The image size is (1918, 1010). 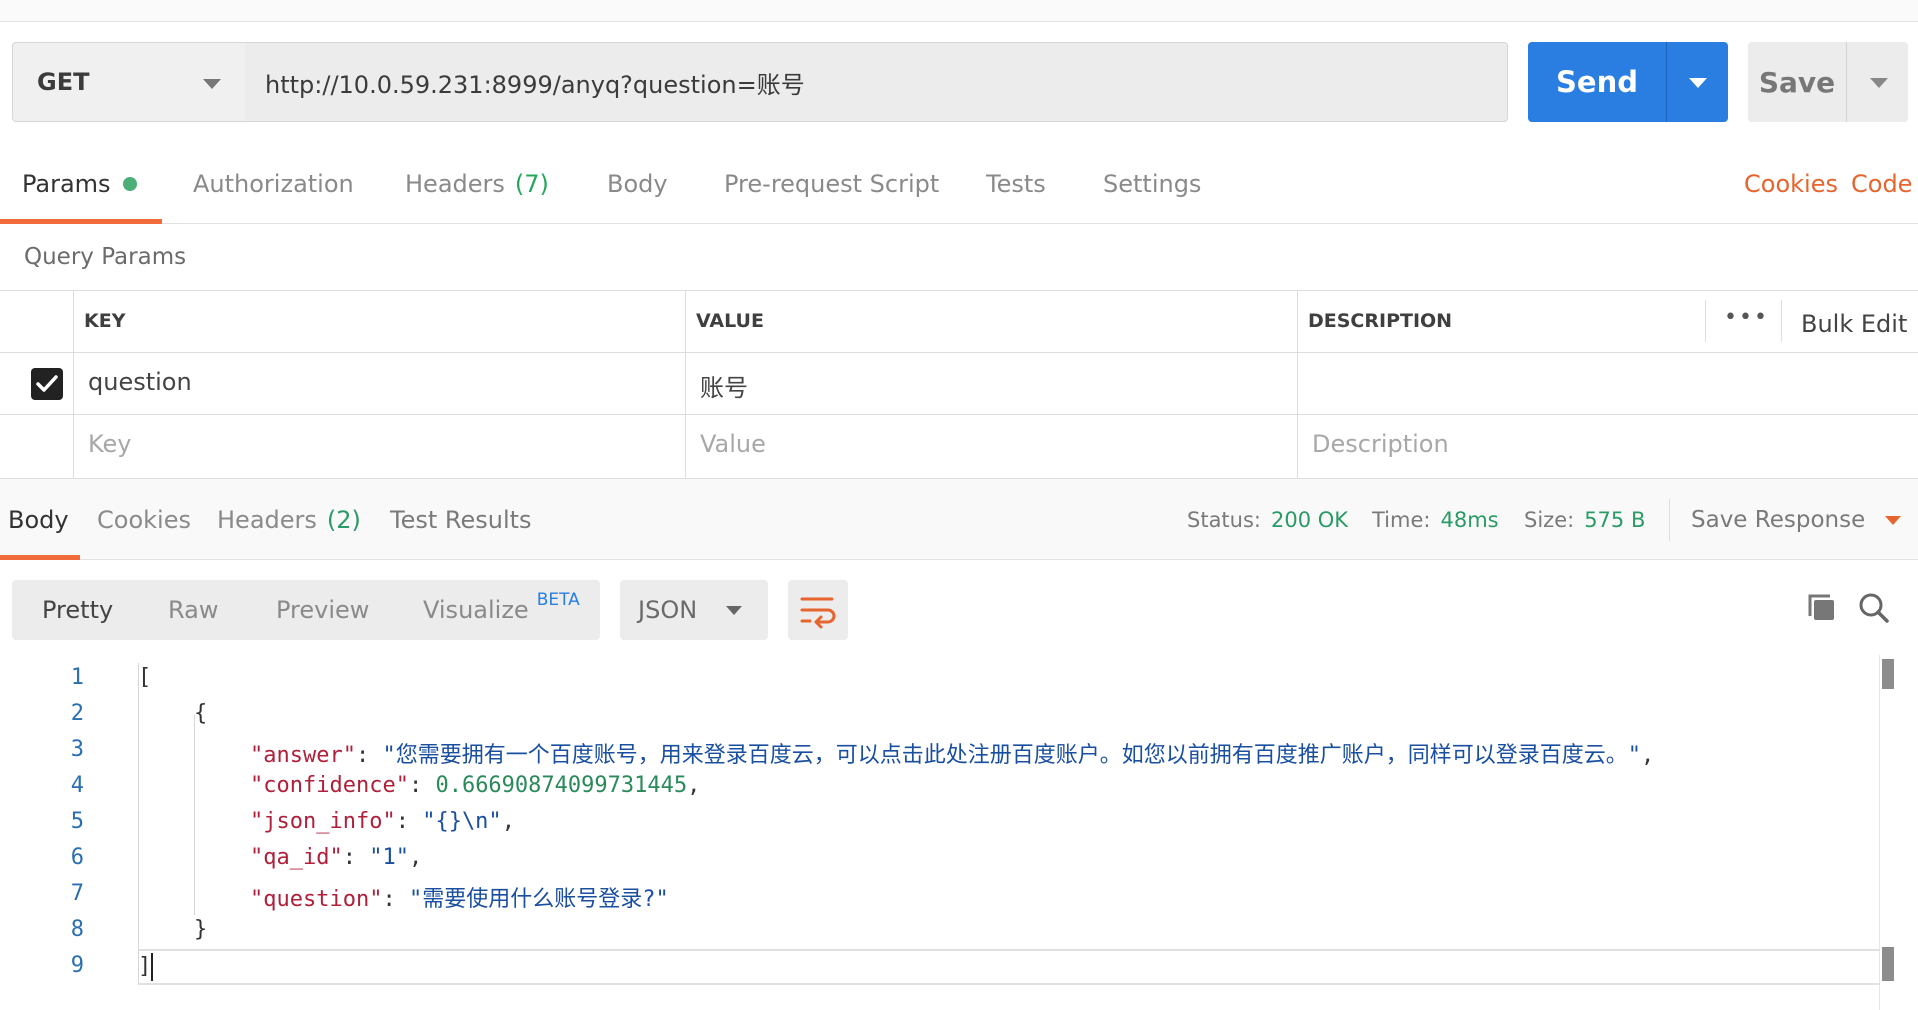 I want to click on status-value: 200 OK, so click(x=1310, y=520).